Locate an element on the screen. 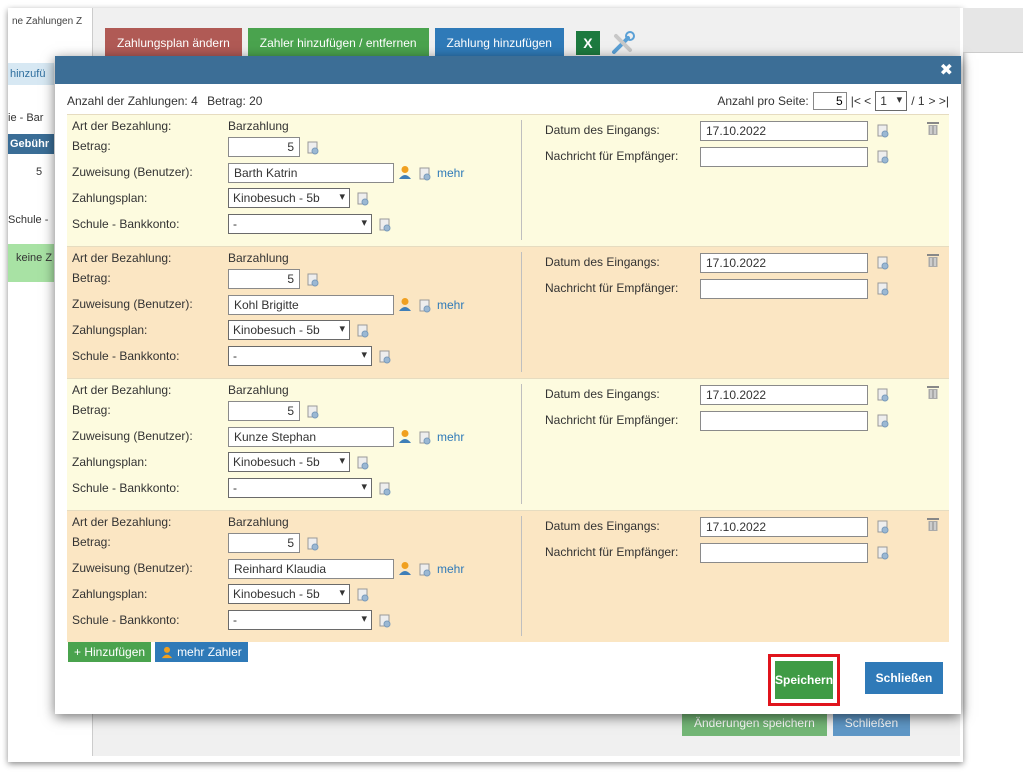  excel-export-icon: X is located at coordinates (587, 43).